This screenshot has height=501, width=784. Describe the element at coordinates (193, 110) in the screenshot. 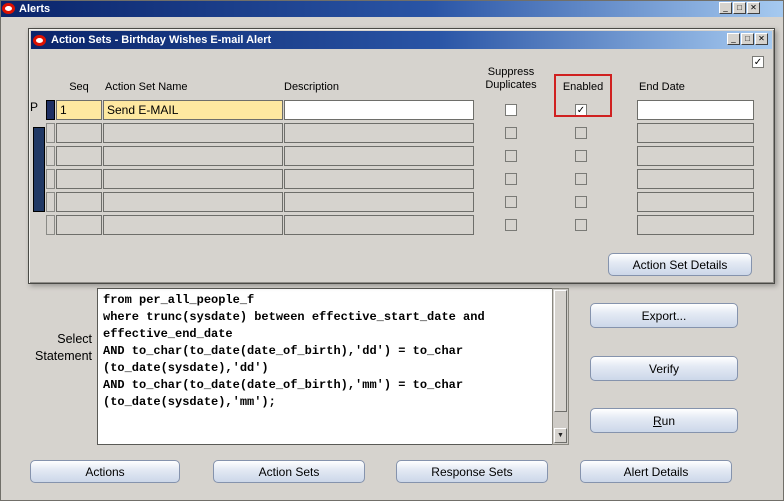

I see `action-set-name-field: Send E-MAIL` at that location.